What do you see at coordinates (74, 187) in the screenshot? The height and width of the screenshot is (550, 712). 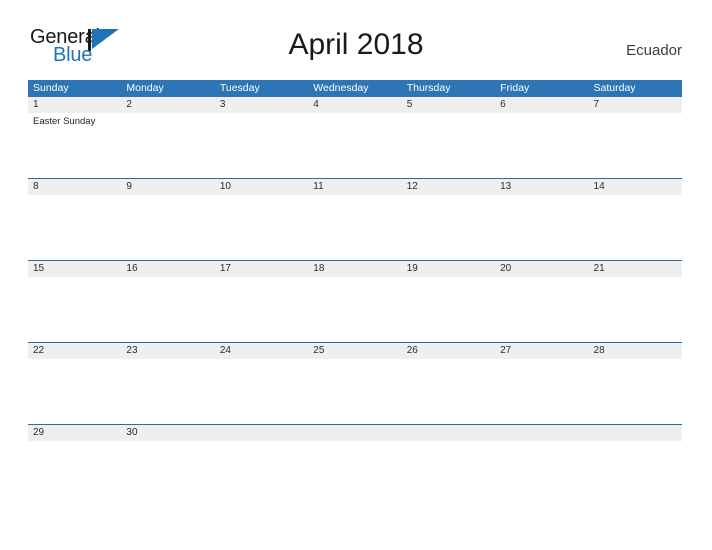 I see `calendar-date-cell: 8` at bounding box center [74, 187].